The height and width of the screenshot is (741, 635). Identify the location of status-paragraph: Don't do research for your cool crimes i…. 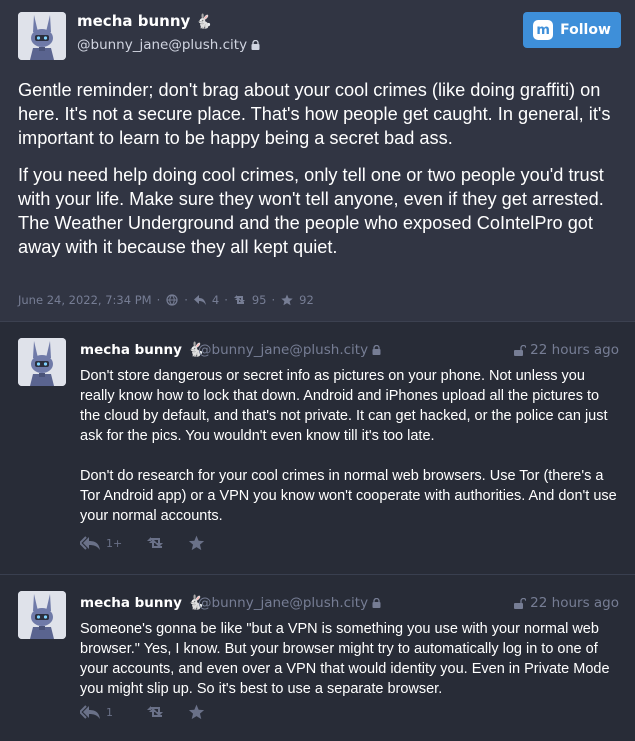
(348, 496).